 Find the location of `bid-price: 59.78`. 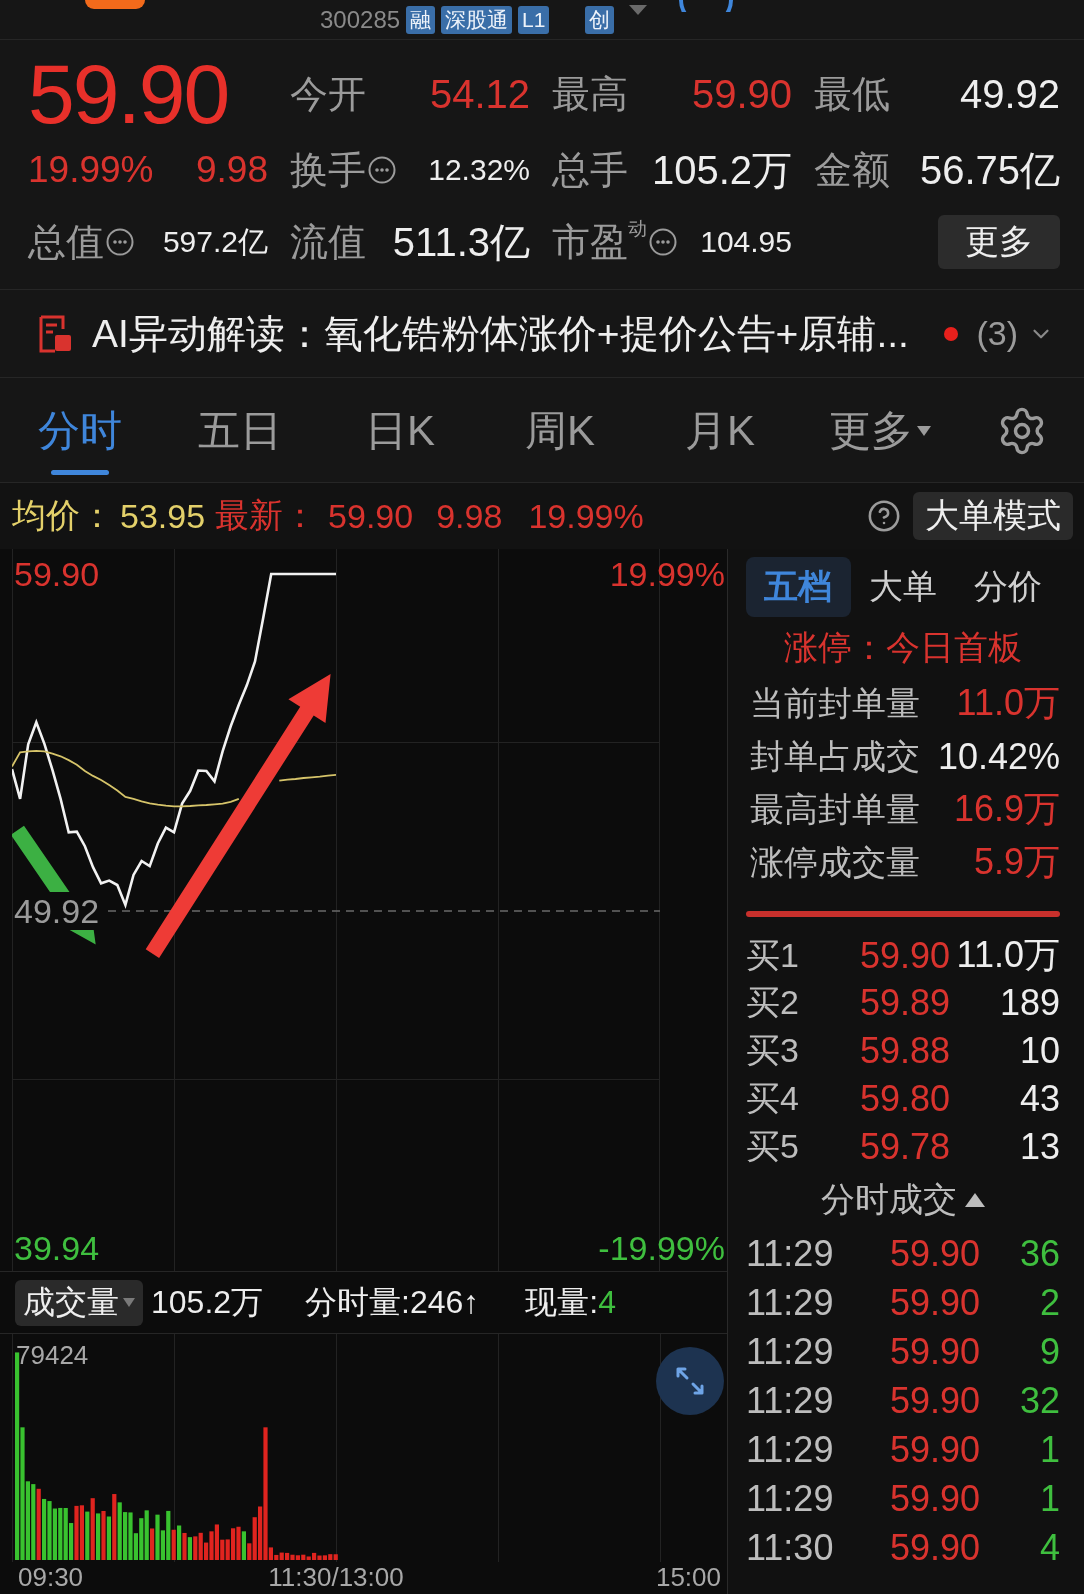

bid-price: 59.78 is located at coordinates (904, 1147).